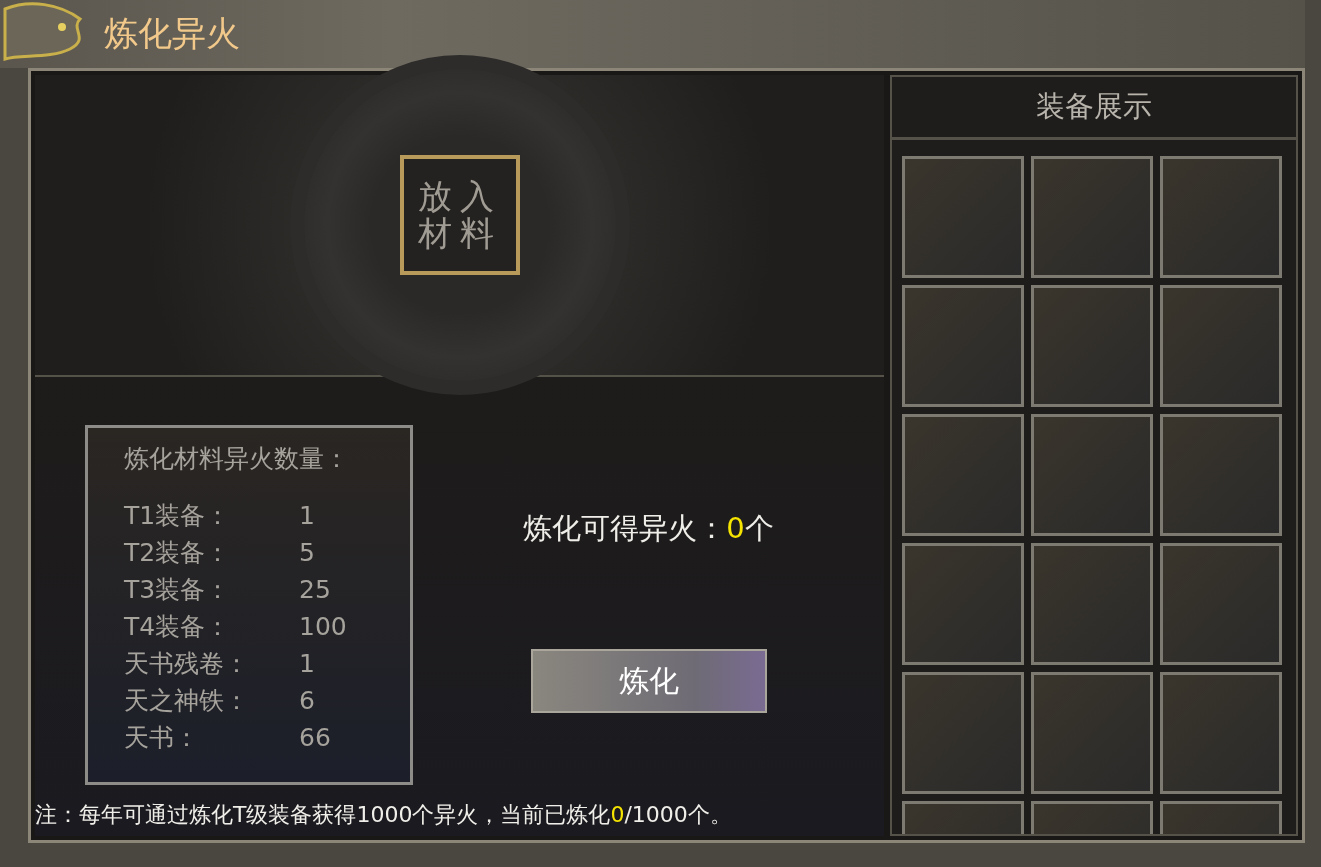  I want to click on material-value: 66, so click(315, 738).